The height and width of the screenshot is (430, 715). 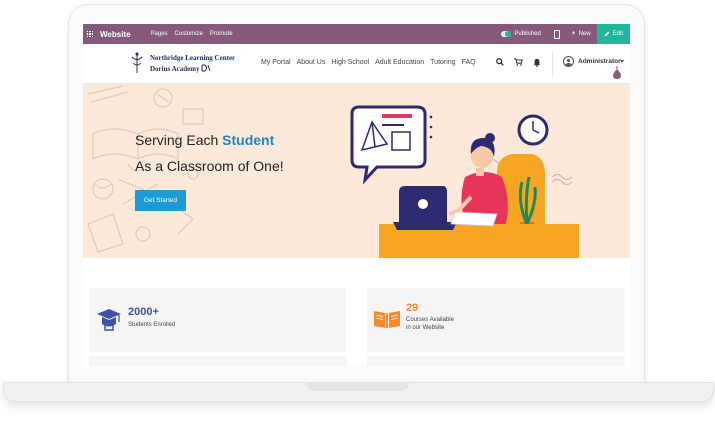 I want to click on open-book-icon, so click(x=387, y=319).